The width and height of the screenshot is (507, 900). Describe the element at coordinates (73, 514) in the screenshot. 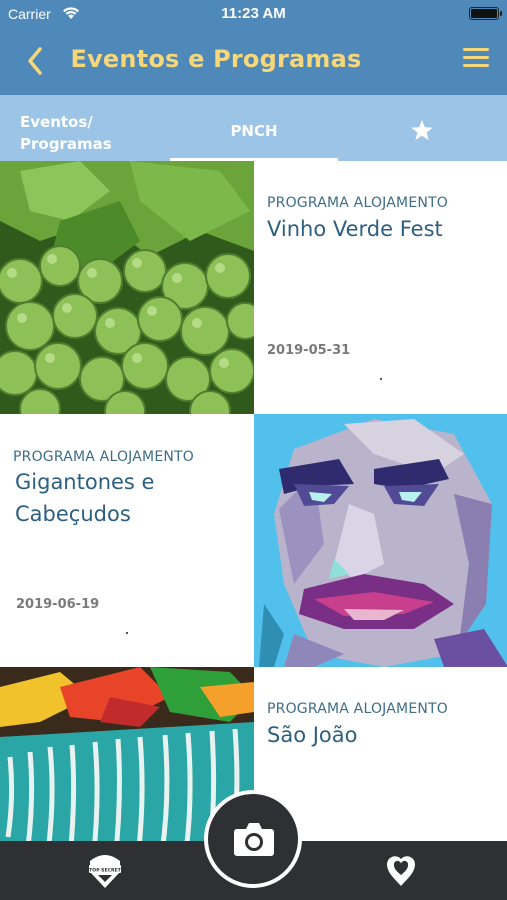

I see `event-title-line2: Cabeçudos` at that location.